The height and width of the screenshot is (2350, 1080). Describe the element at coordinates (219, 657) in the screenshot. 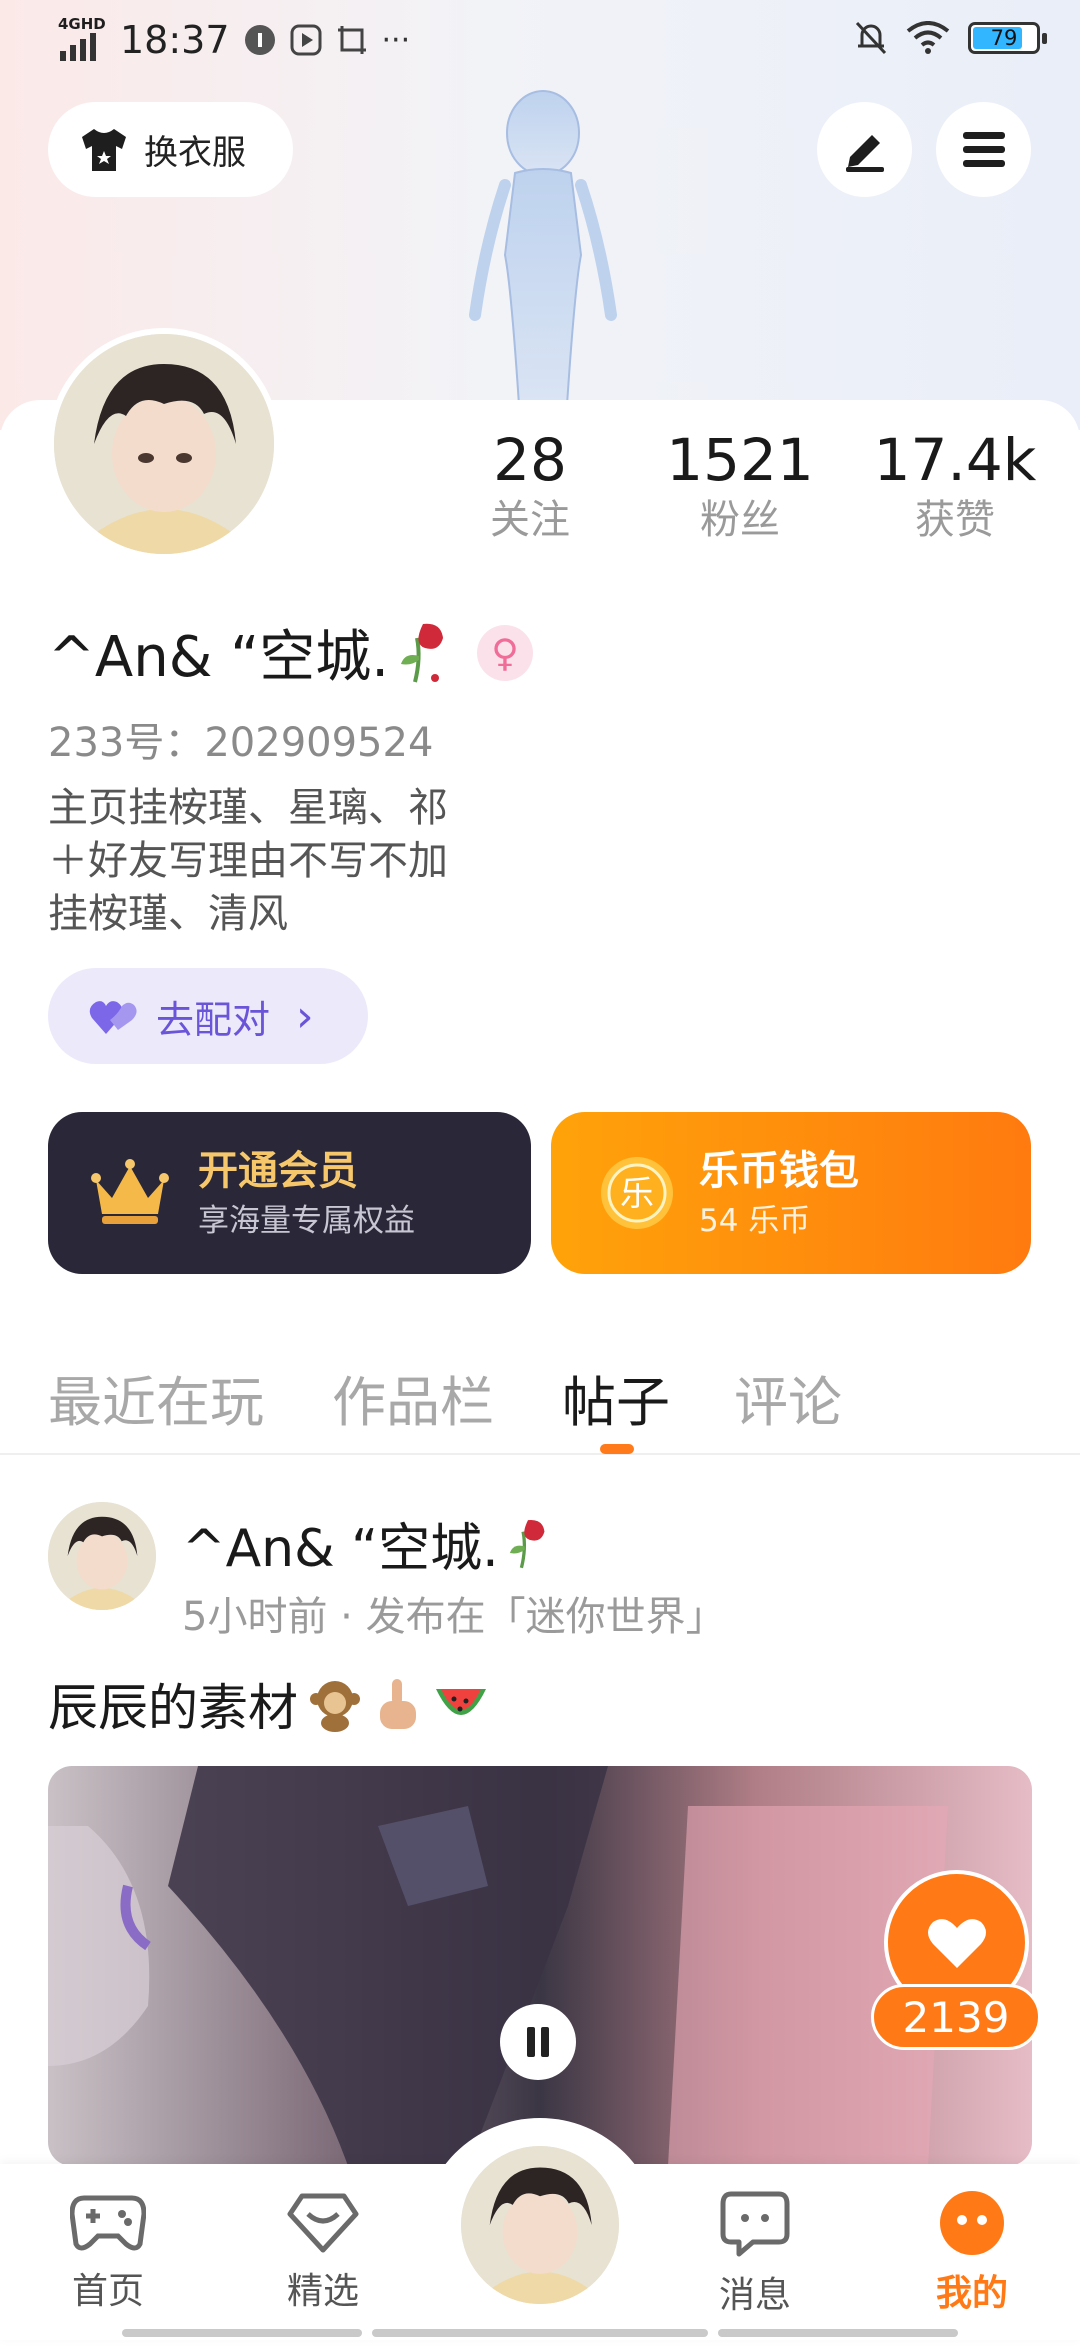

I see `username-text: ^An& “空城.` at that location.